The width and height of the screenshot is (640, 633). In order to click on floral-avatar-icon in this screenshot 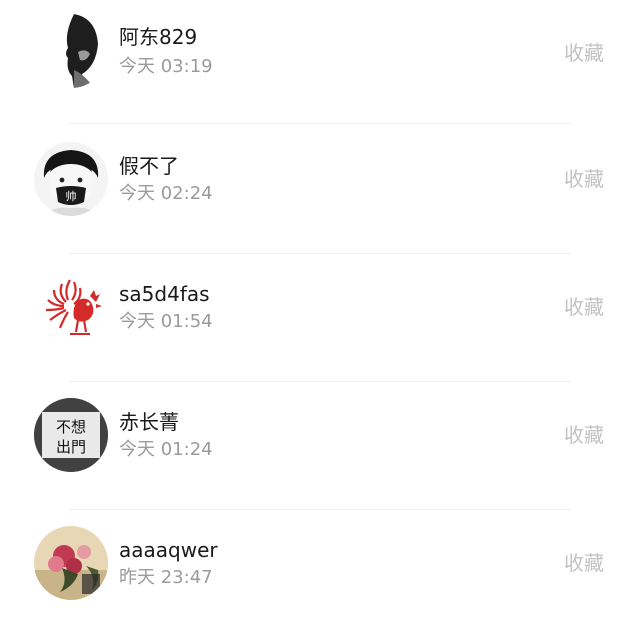, I will do `click(71, 563)`.